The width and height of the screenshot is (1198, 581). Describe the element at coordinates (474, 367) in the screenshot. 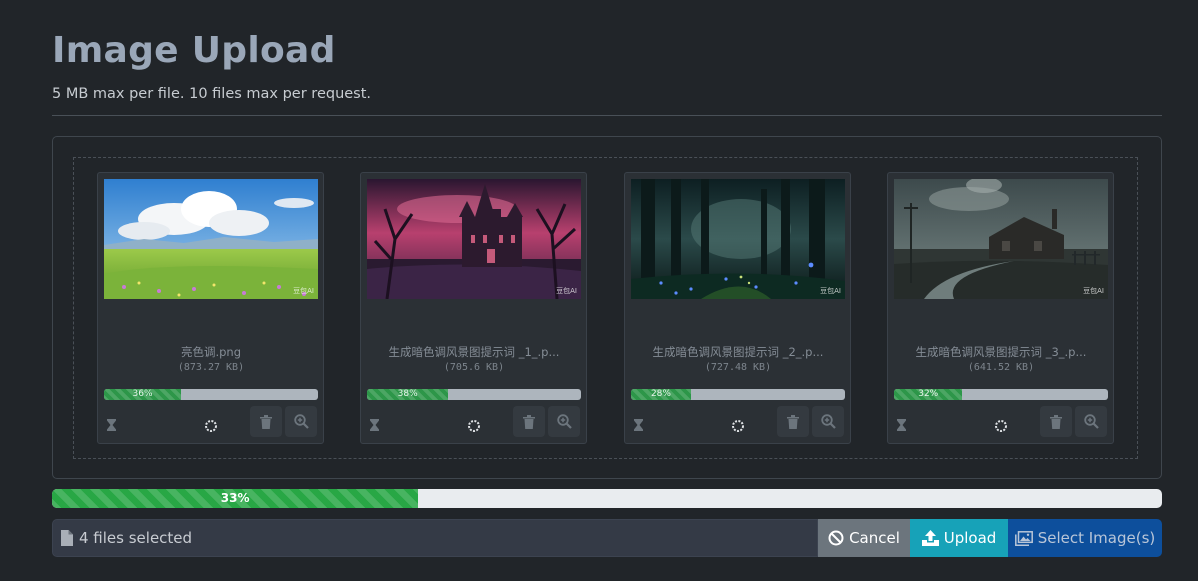

I see `file-size: (705.6 KB)` at that location.